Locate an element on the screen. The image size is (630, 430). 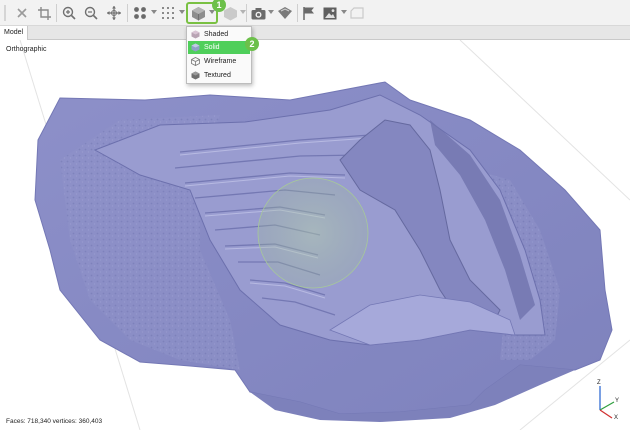
point-grid-icon is located at coordinates (140, 13).